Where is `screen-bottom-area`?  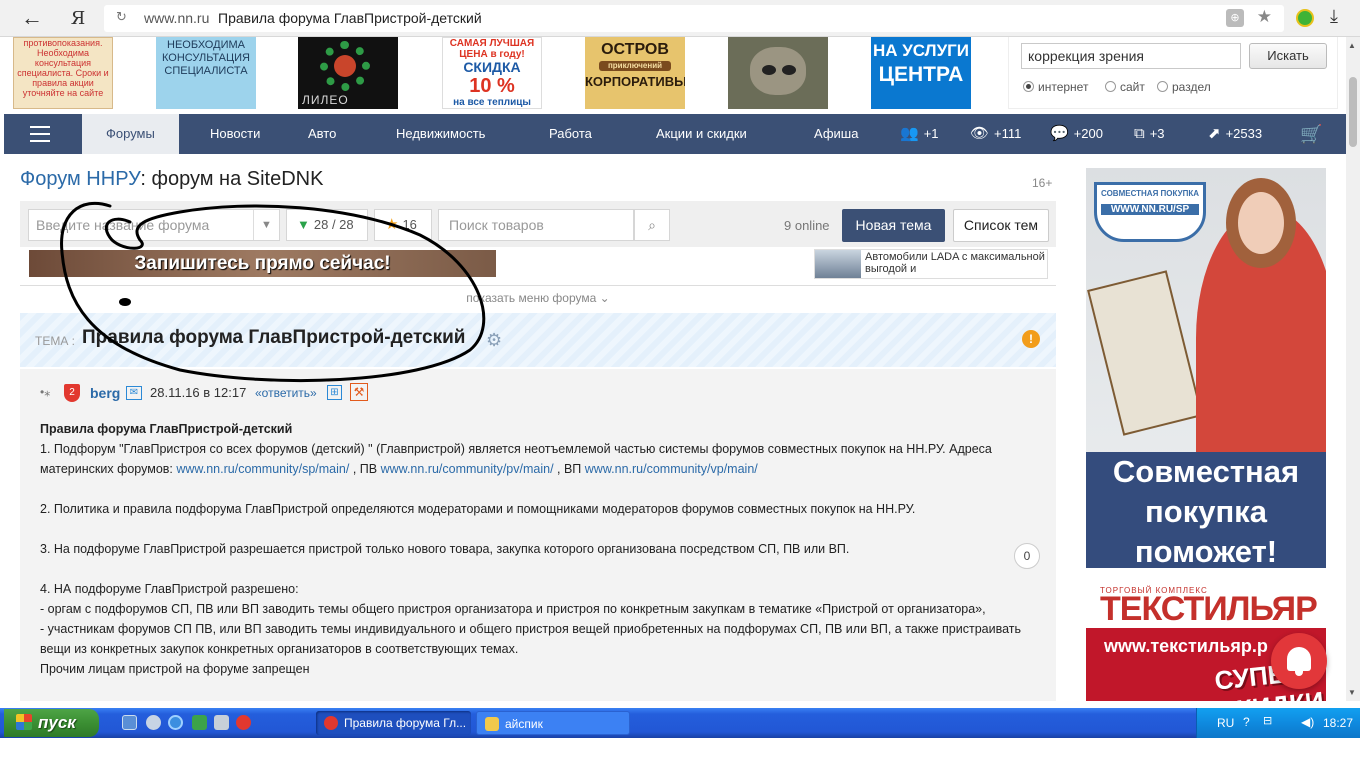 screen-bottom-area is located at coordinates (680, 753).